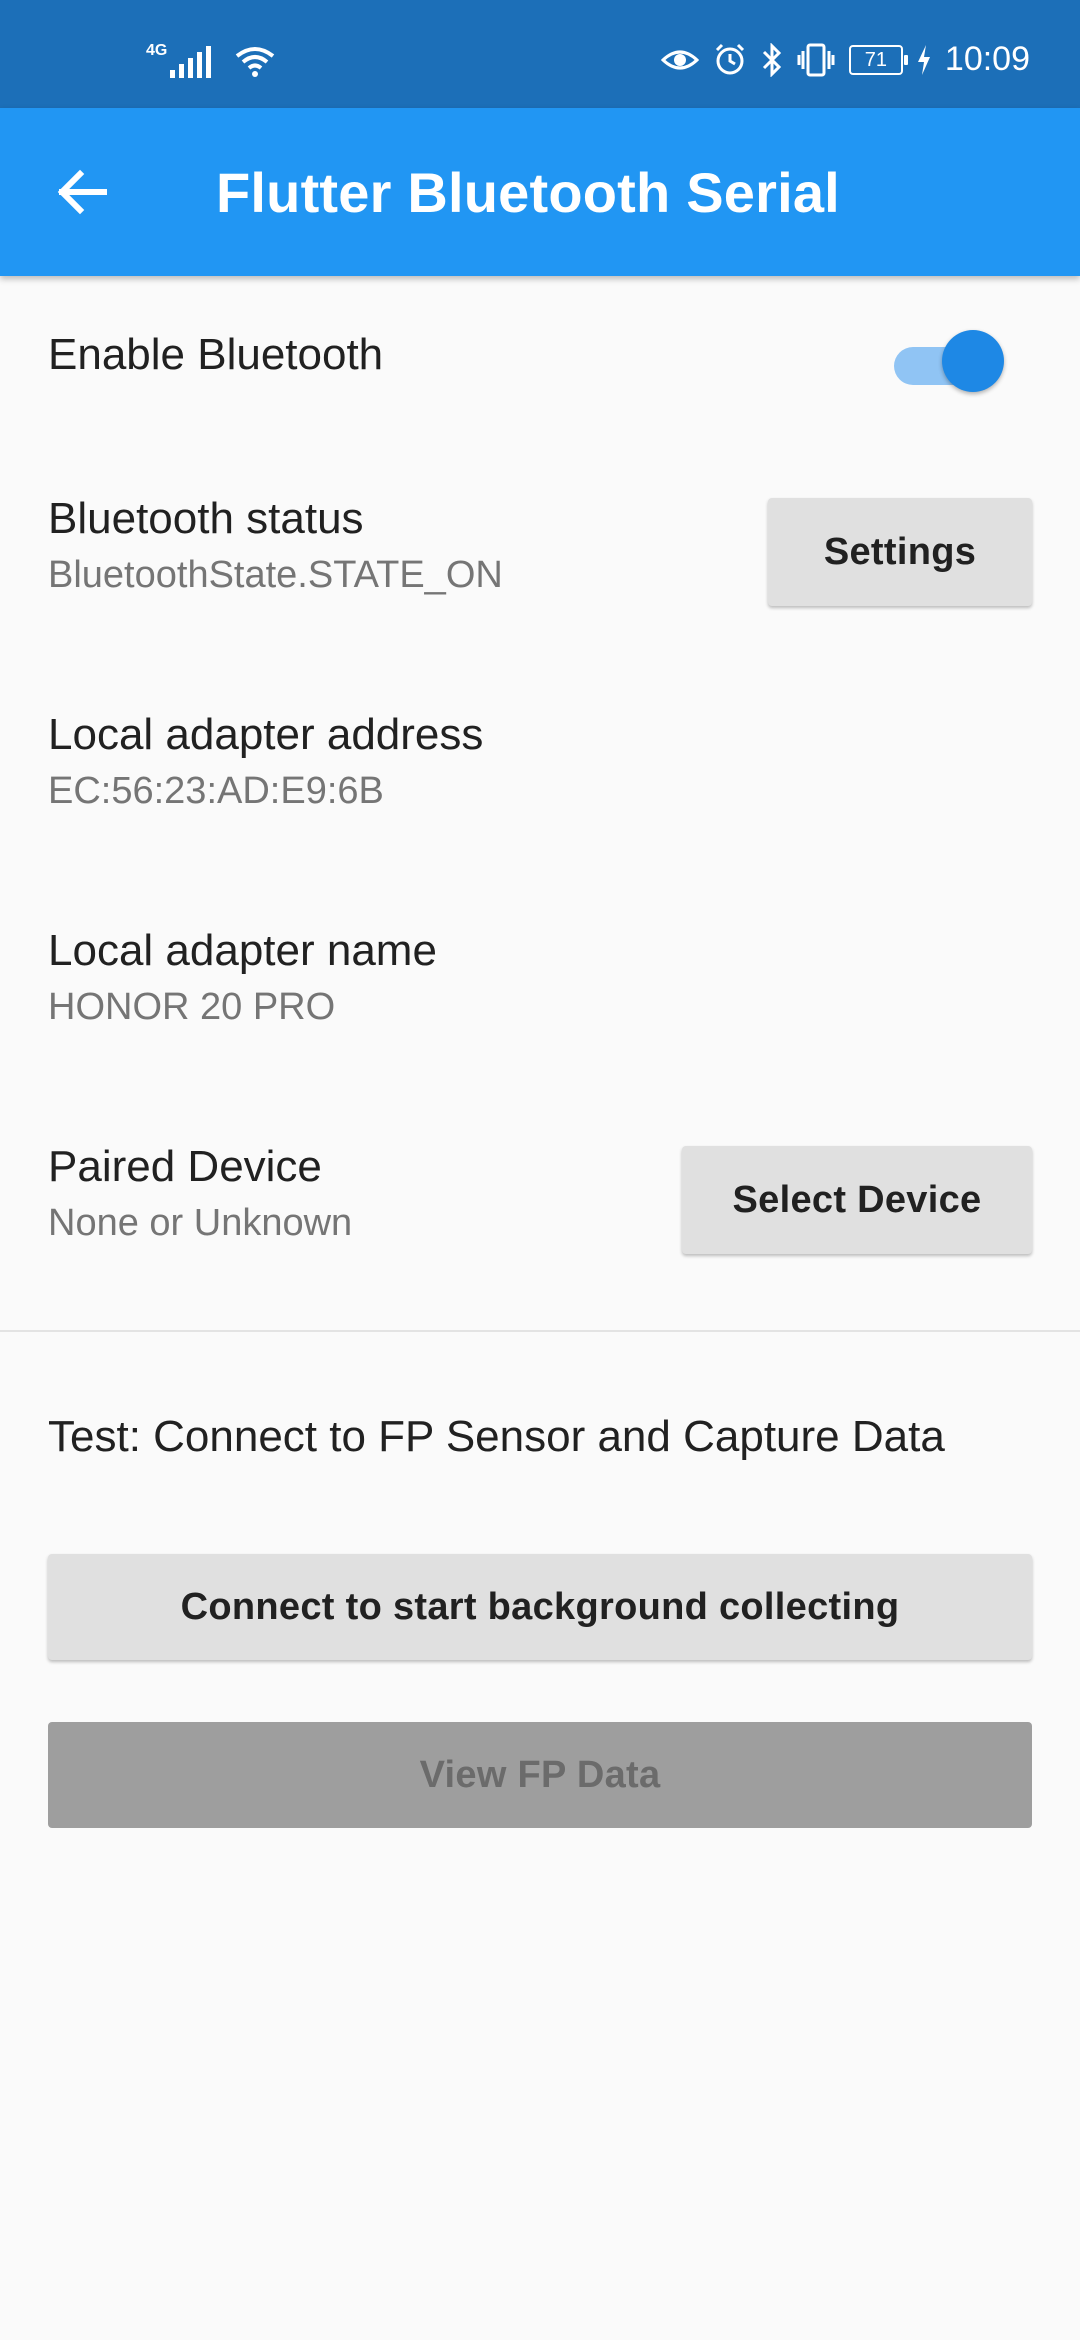  Describe the element at coordinates (540, 54) in the screenshot. I see `status-bar: 4G 71 10:09` at that location.